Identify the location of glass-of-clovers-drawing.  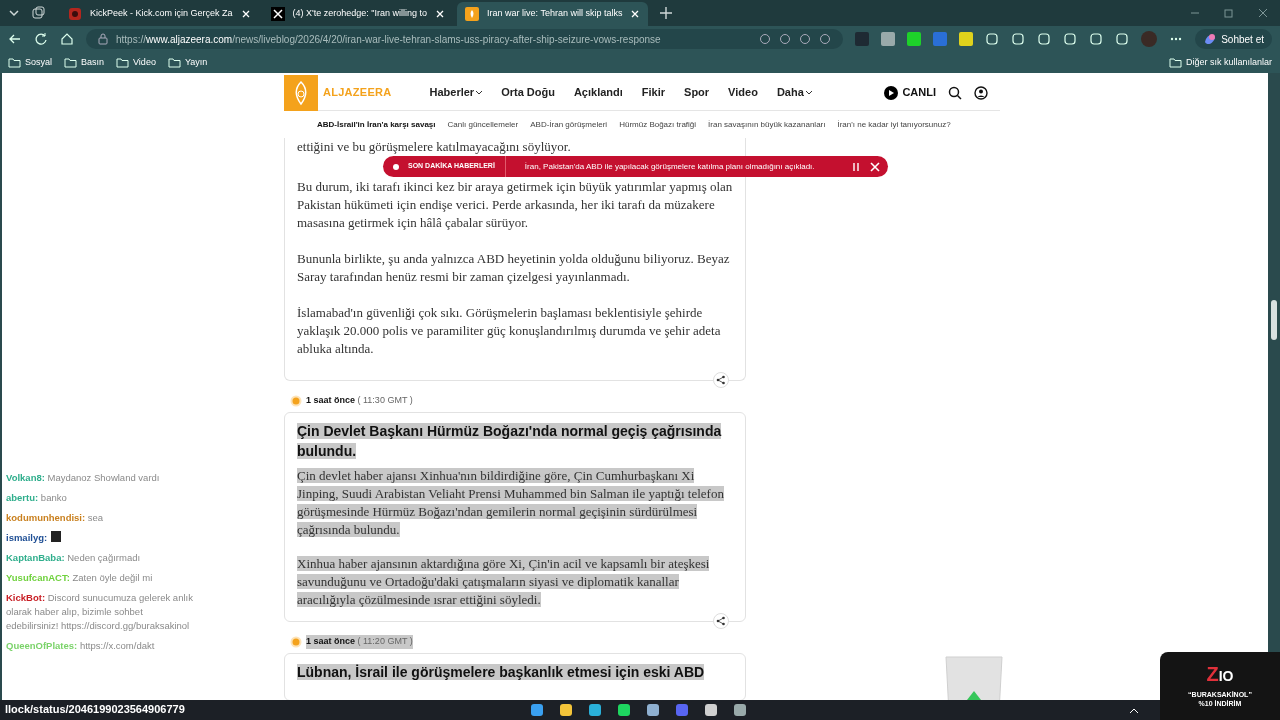
(974, 677).